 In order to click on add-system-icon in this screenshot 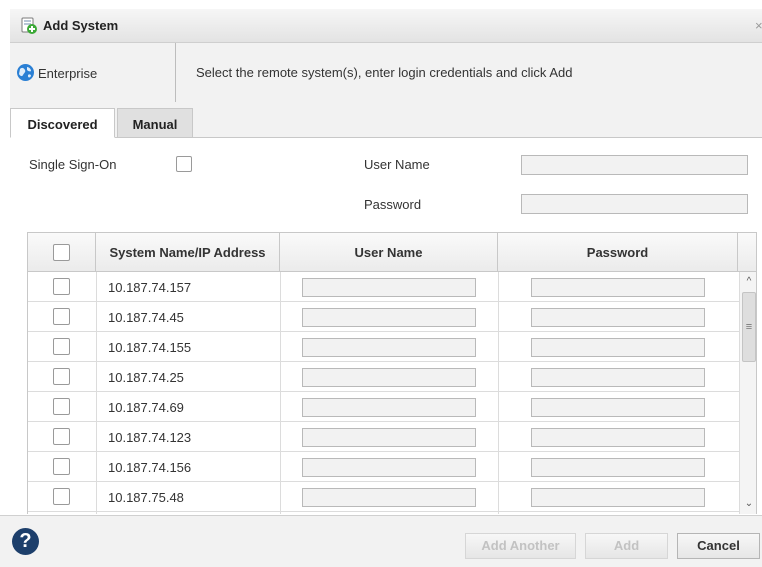, I will do `click(29, 26)`.